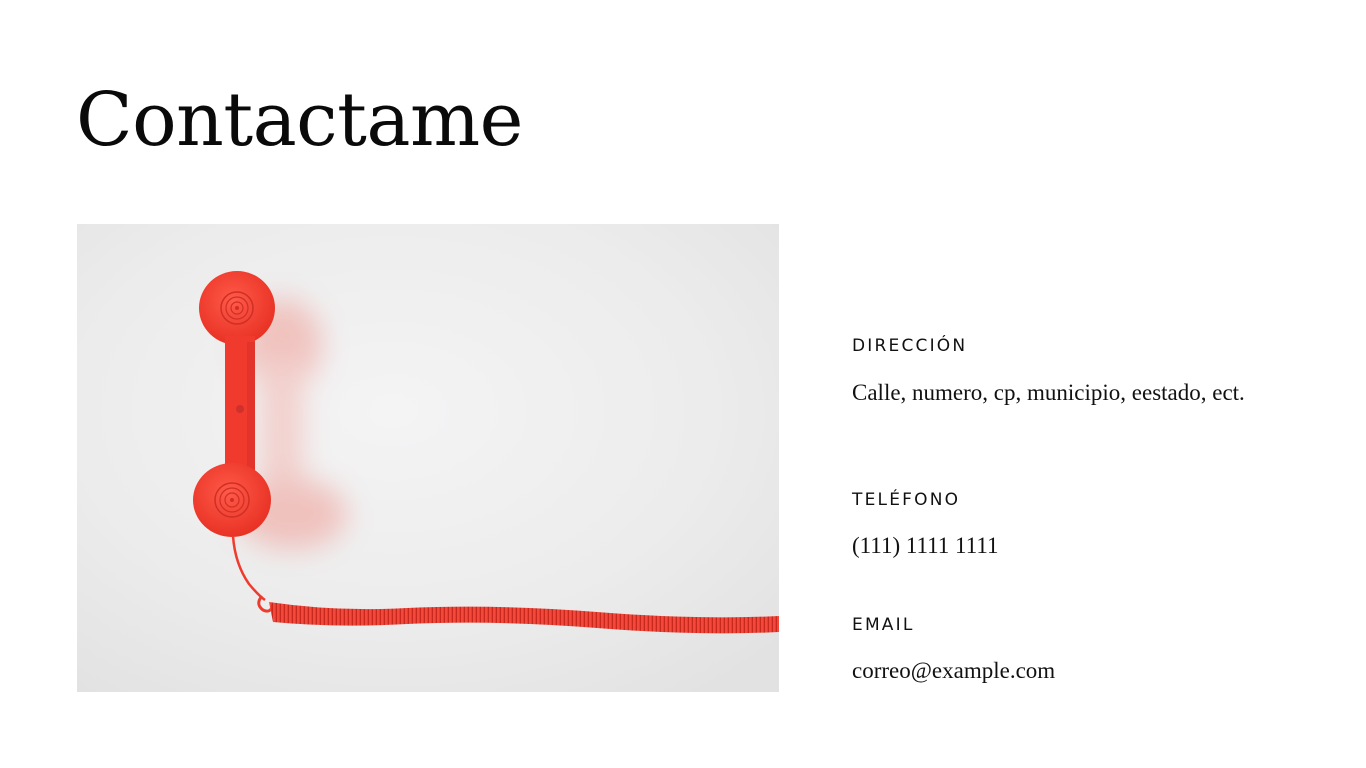 The height and width of the screenshot is (768, 1366). Describe the element at coordinates (883, 625) in the screenshot. I see `email-label: EMAIL` at that location.